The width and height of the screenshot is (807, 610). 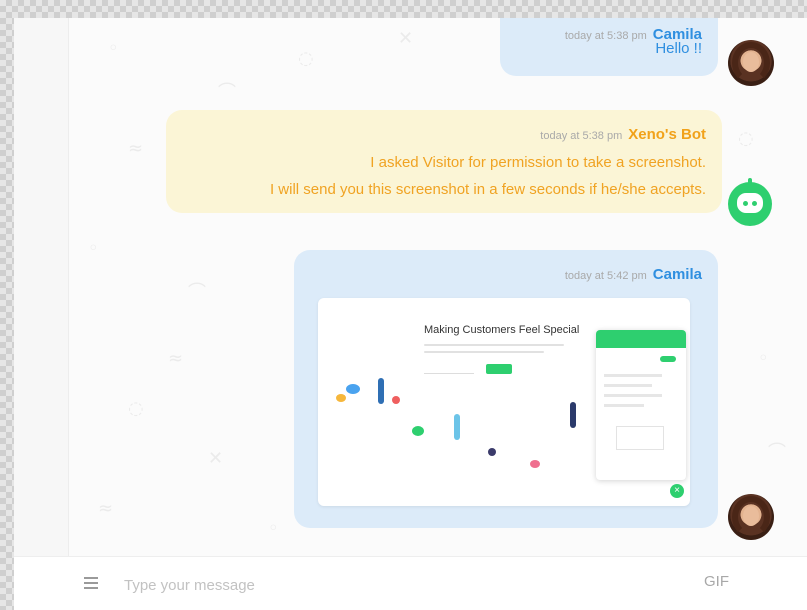 What do you see at coordinates (41, 287) in the screenshot?
I see `sidebar-strip` at bounding box center [41, 287].